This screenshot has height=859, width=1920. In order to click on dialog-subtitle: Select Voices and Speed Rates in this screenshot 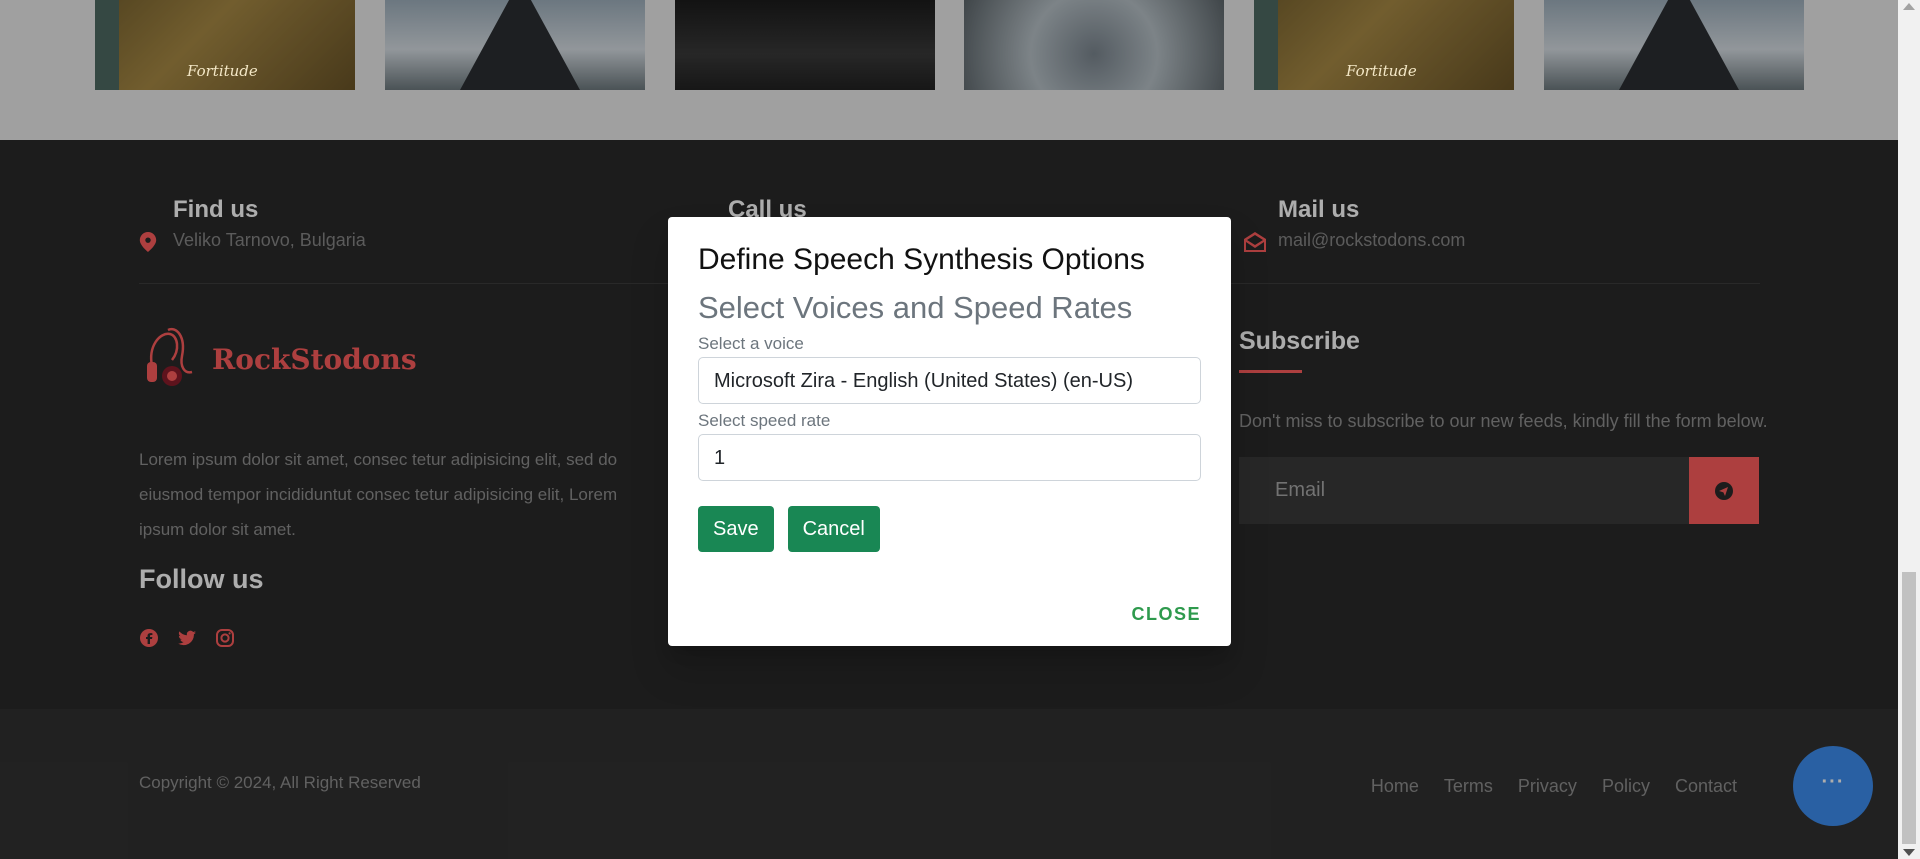, I will do `click(915, 307)`.